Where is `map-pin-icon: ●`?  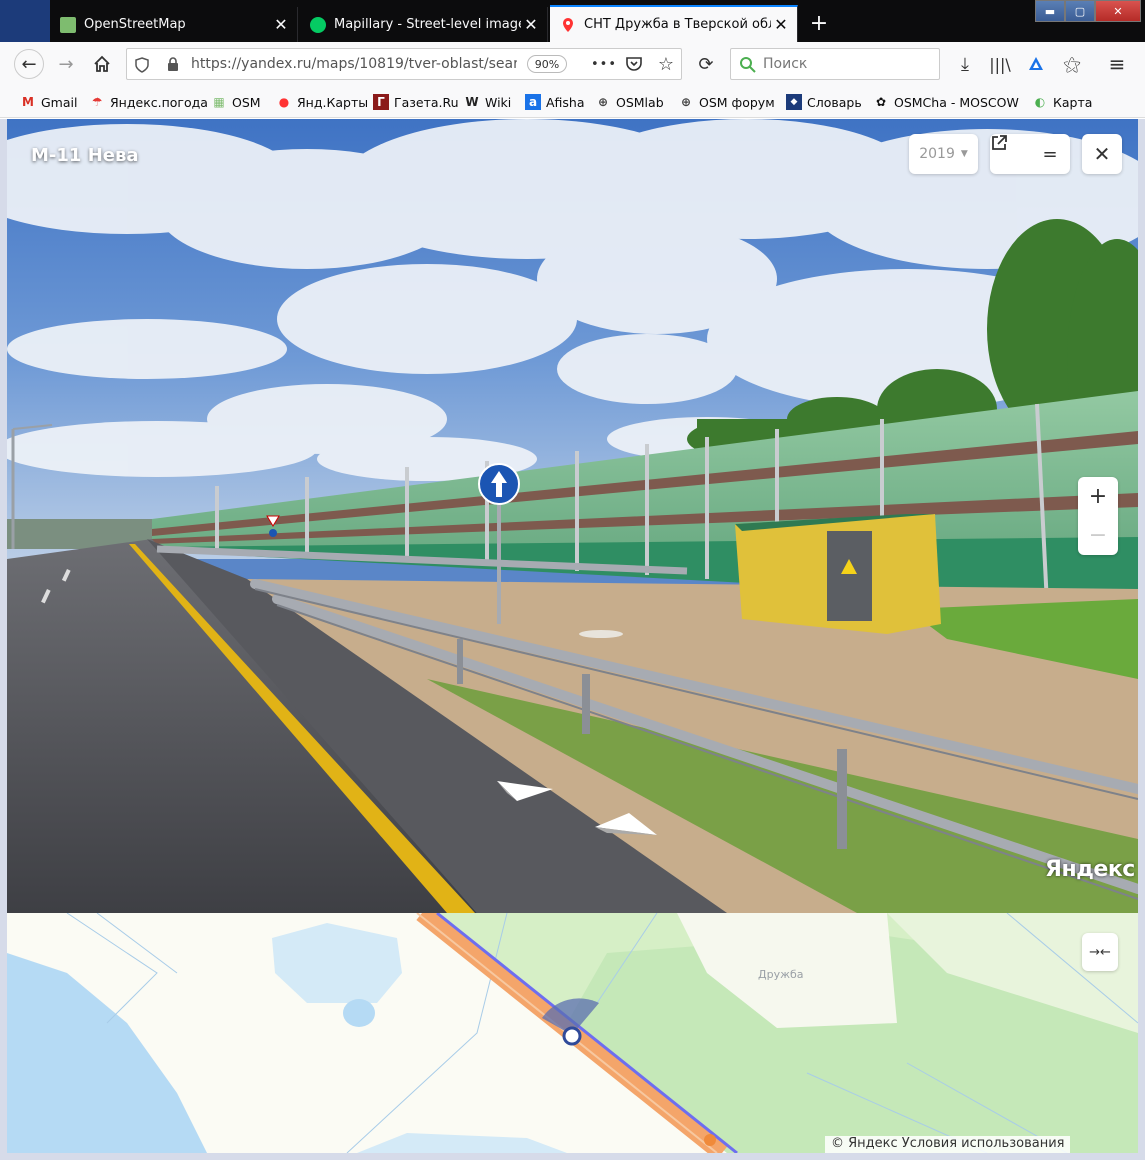 map-pin-icon: ● is located at coordinates (284, 102).